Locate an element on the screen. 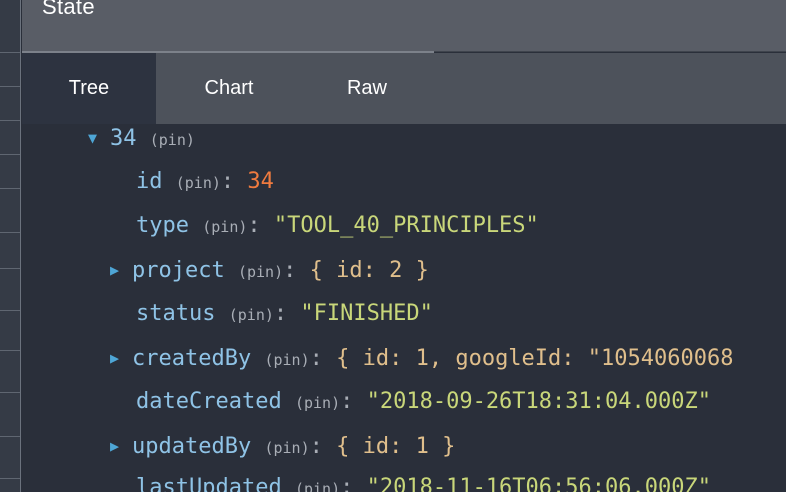  tree-key: updatedBy is located at coordinates (192, 446).